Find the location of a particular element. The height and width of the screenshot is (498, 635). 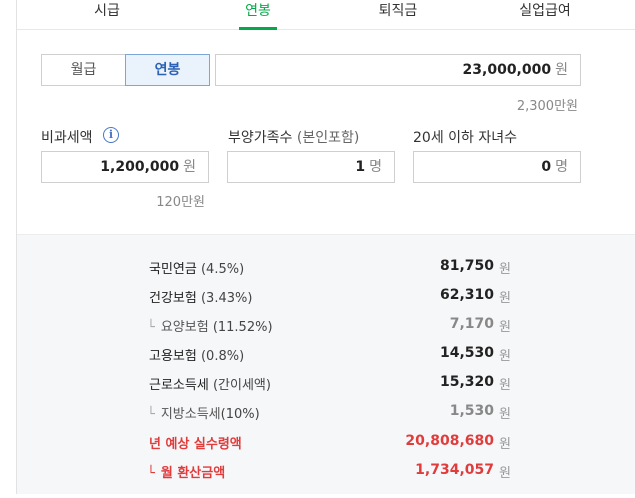

result-label-text: 월 환산금액 is located at coordinates (193, 473).